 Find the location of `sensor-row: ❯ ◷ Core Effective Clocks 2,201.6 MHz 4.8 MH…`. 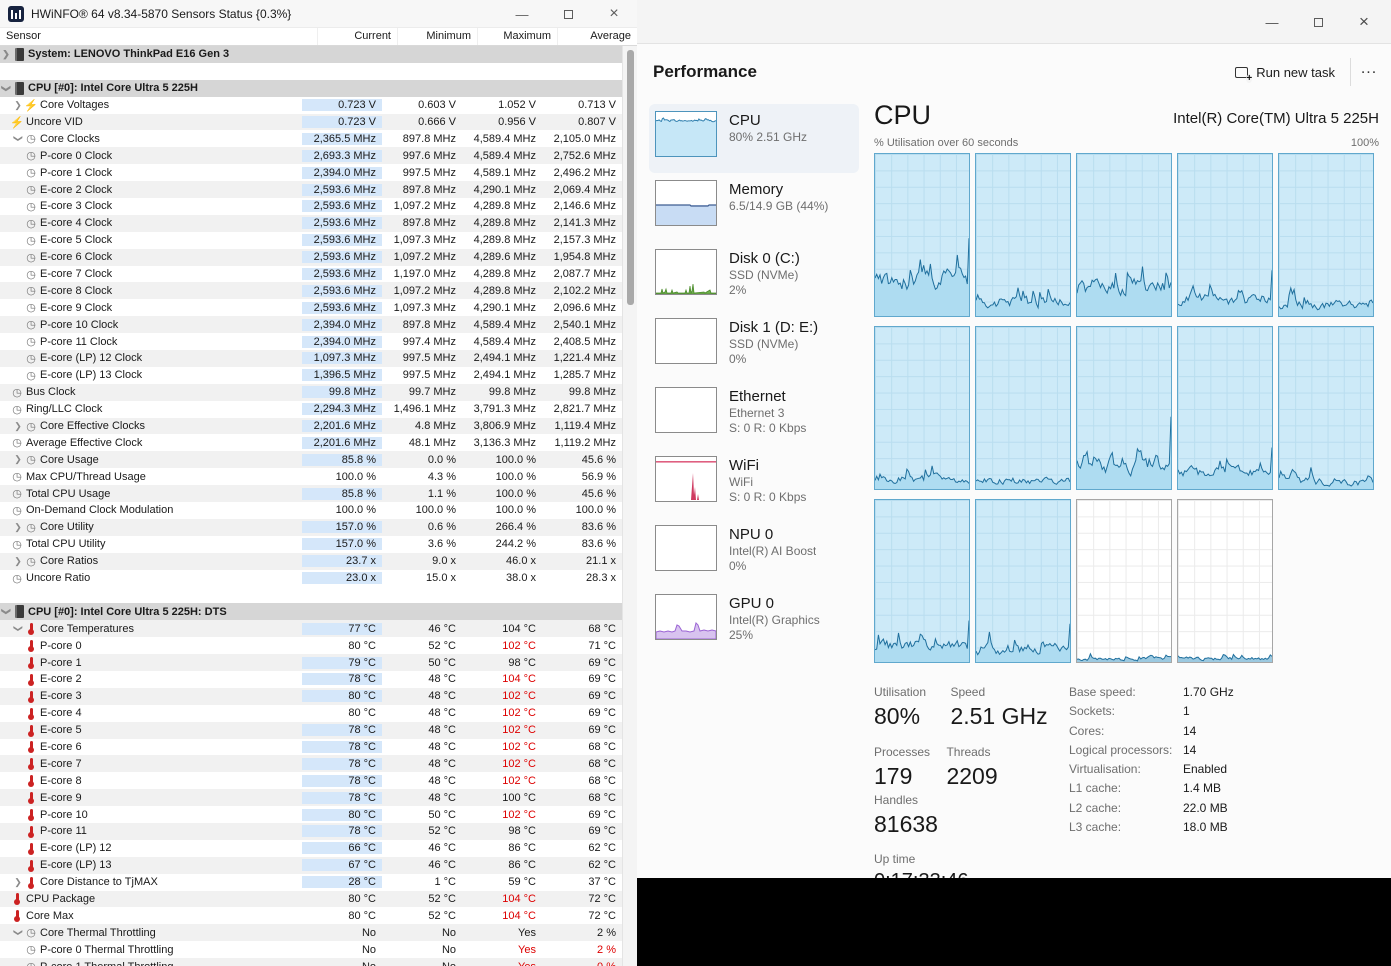

sensor-row: ❯ ◷ Core Effective Clocks 2,201.6 MHz 4.8 MH… is located at coordinates (311, 426).